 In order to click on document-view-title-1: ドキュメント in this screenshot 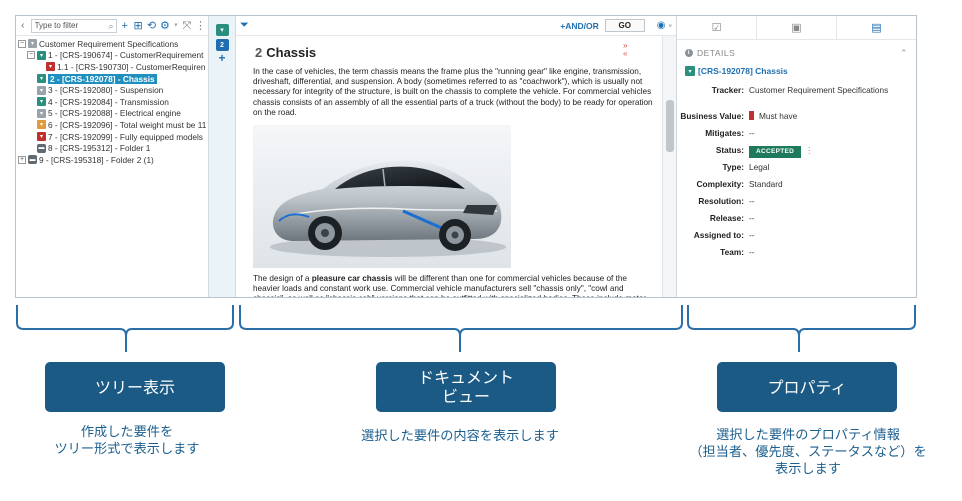, I will do `click(465, 377)`.